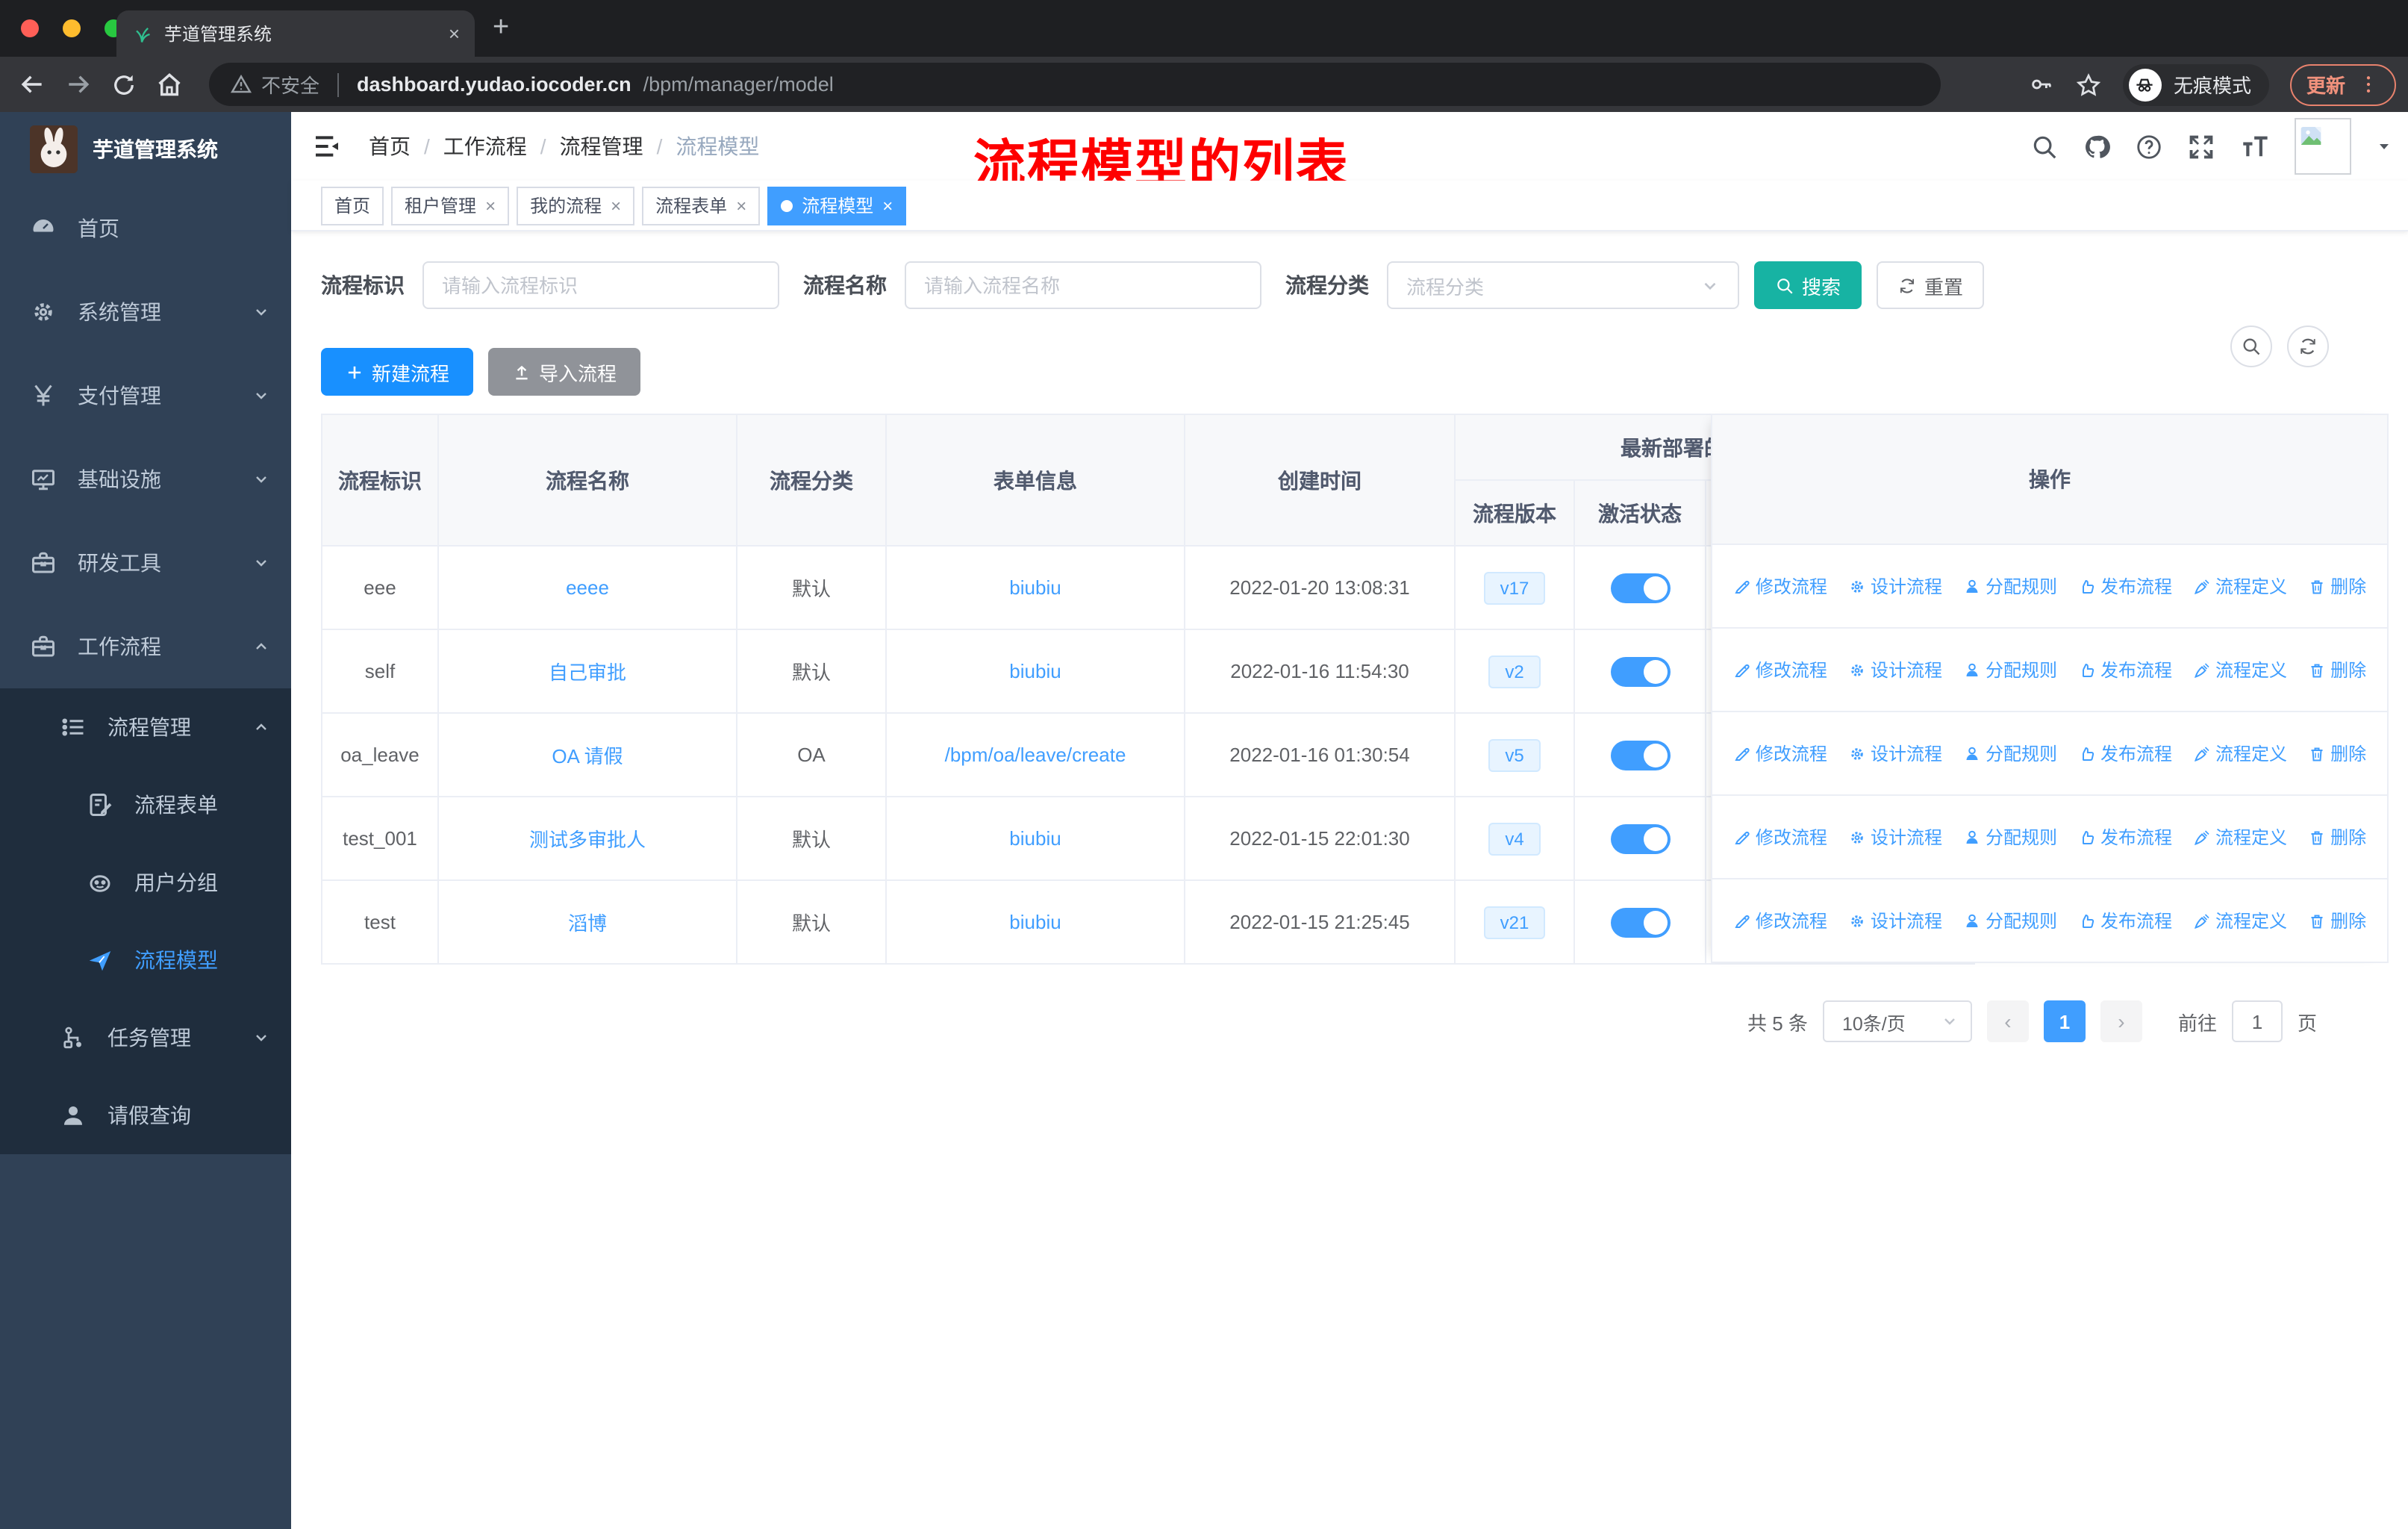 The height and width of the screenshot is (1529, 2408). What do you see at coordinates (145, 727) in the screenshot?
I see `sidebar-item-list: 流程管理` at bounding box center [145, 727].